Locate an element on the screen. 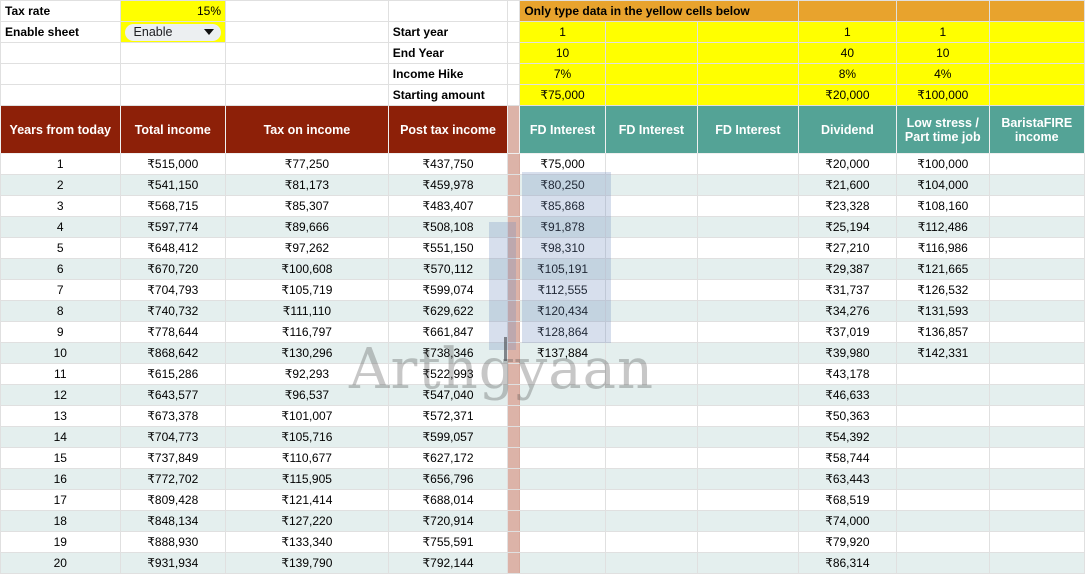 This screenshot has height=574, width=1085. cell-post-tax-income: ₹656,796 is located at coordinates (448, 479).